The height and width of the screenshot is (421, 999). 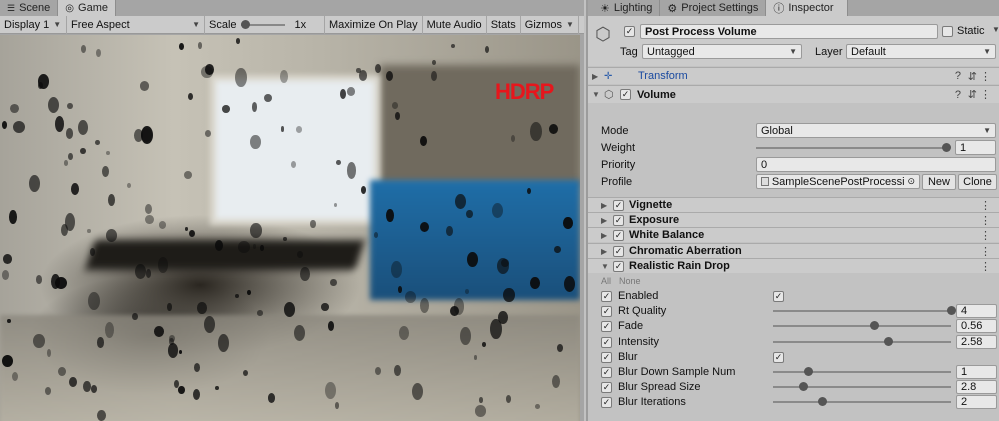 What do you see at coordinates (971, 31) in the screenshot?
I see `static-label: Static` at bounding box center [971, 31].